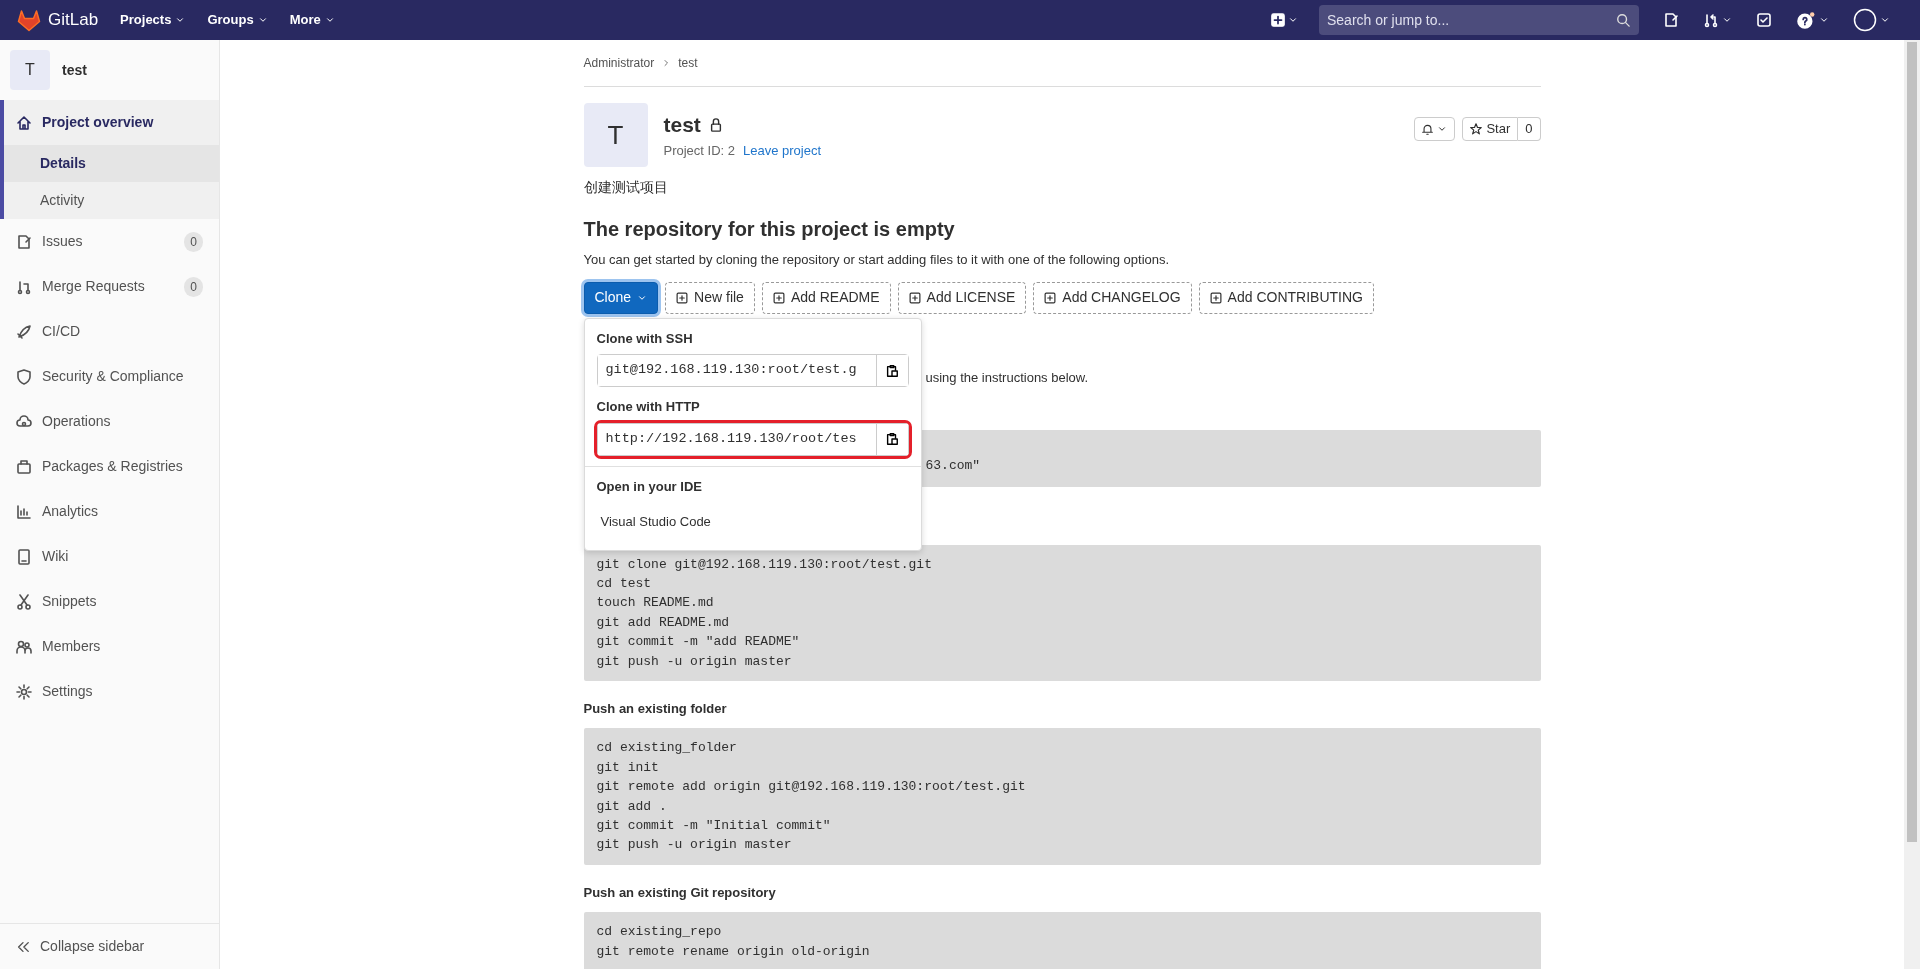  I want to click on lock-icon, so click(715, 124).